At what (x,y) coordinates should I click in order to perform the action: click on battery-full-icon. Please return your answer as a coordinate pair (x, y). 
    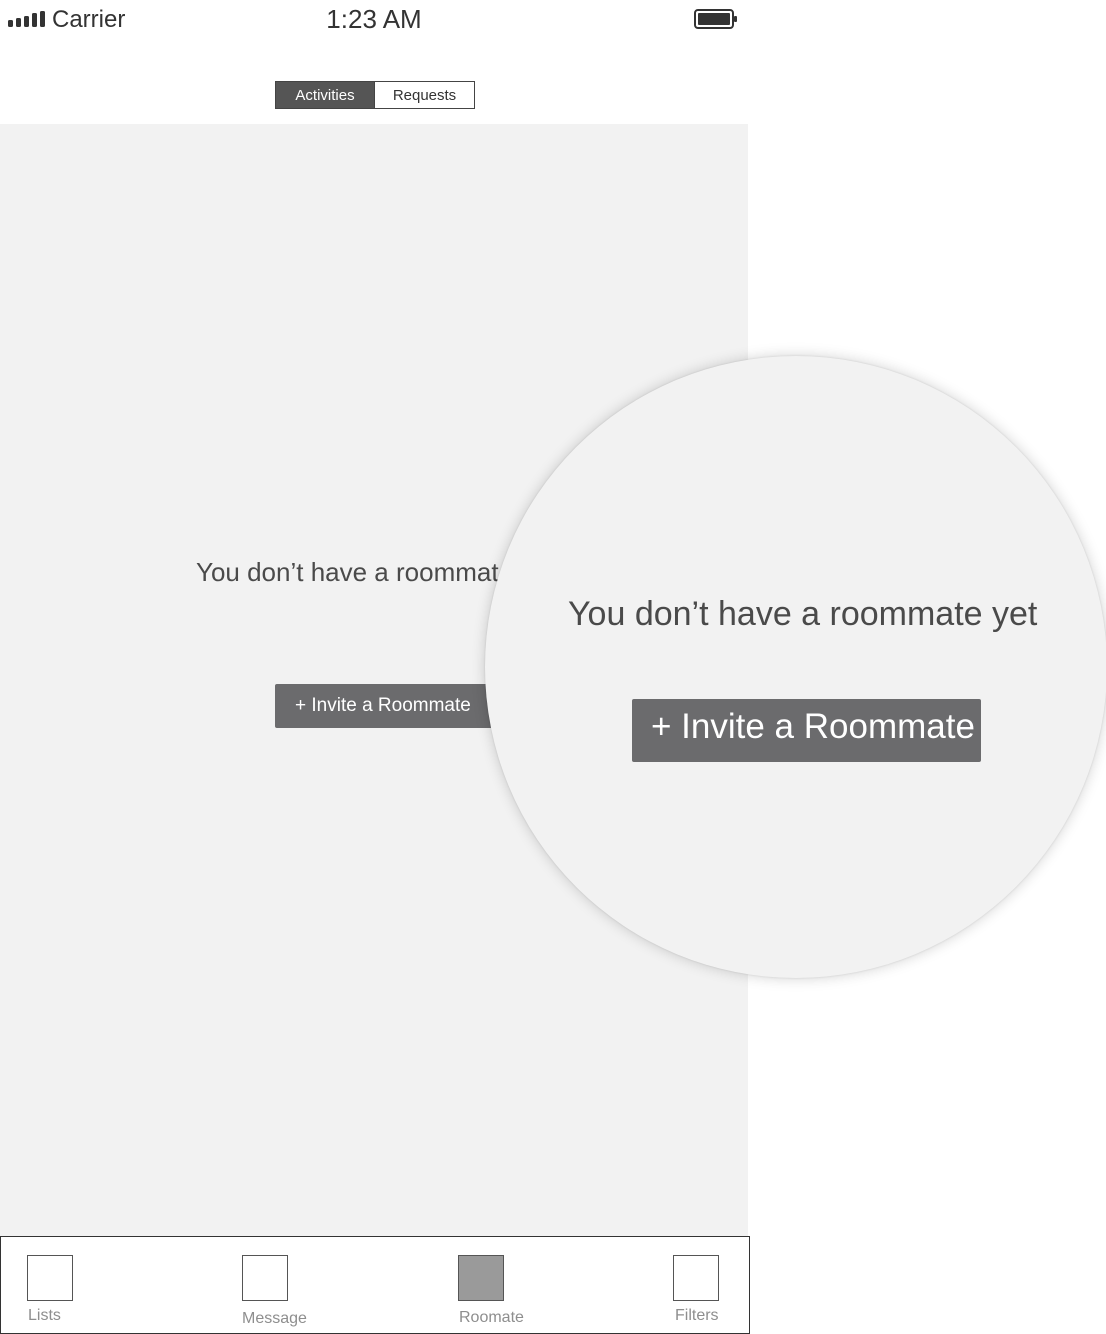
    Looking at the image, I should click on (715, 19).